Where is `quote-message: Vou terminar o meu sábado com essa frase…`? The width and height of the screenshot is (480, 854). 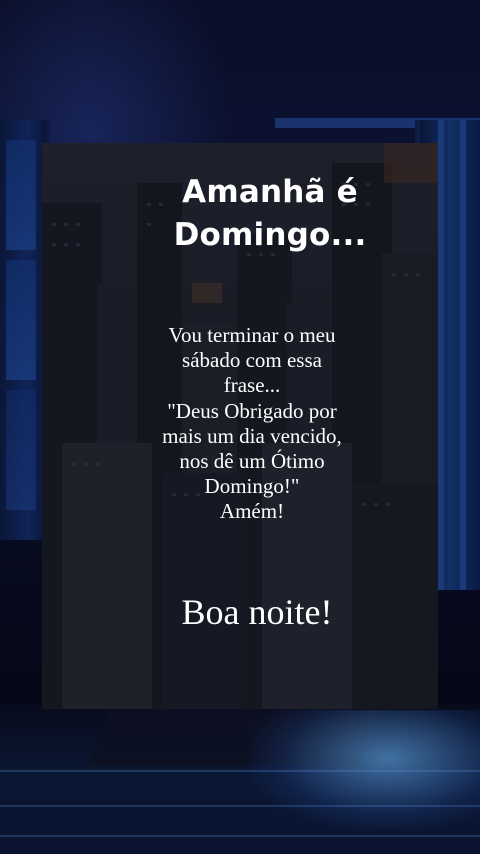 quote-message: Vou terminar o meu sábado com essa frase… is located at coordinates (252, 424).